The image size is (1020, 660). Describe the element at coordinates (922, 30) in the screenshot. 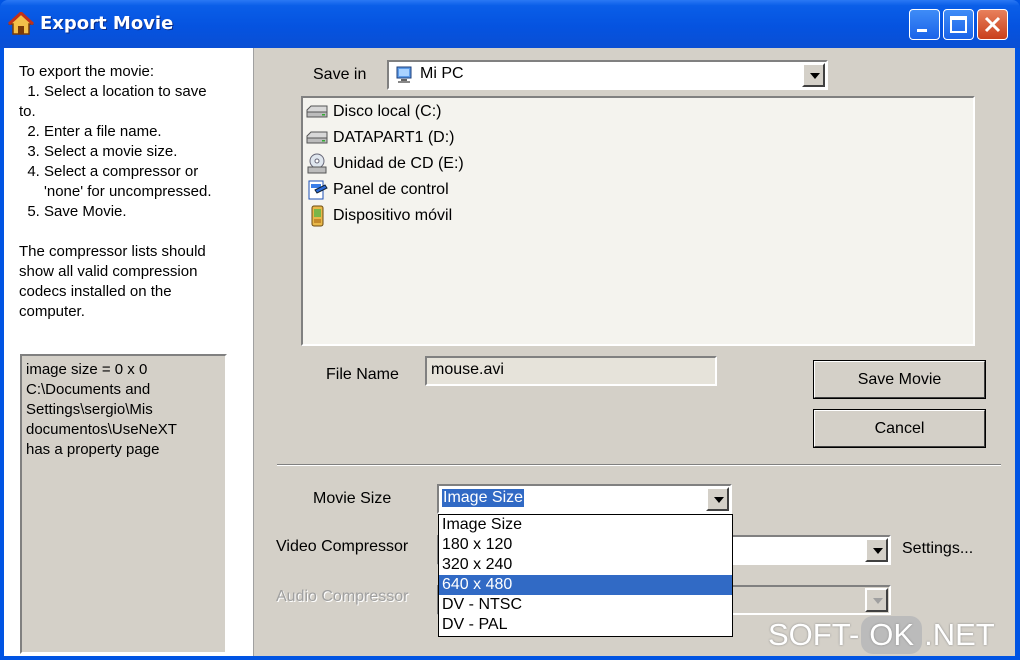

I see `minimize-icon` at that location.